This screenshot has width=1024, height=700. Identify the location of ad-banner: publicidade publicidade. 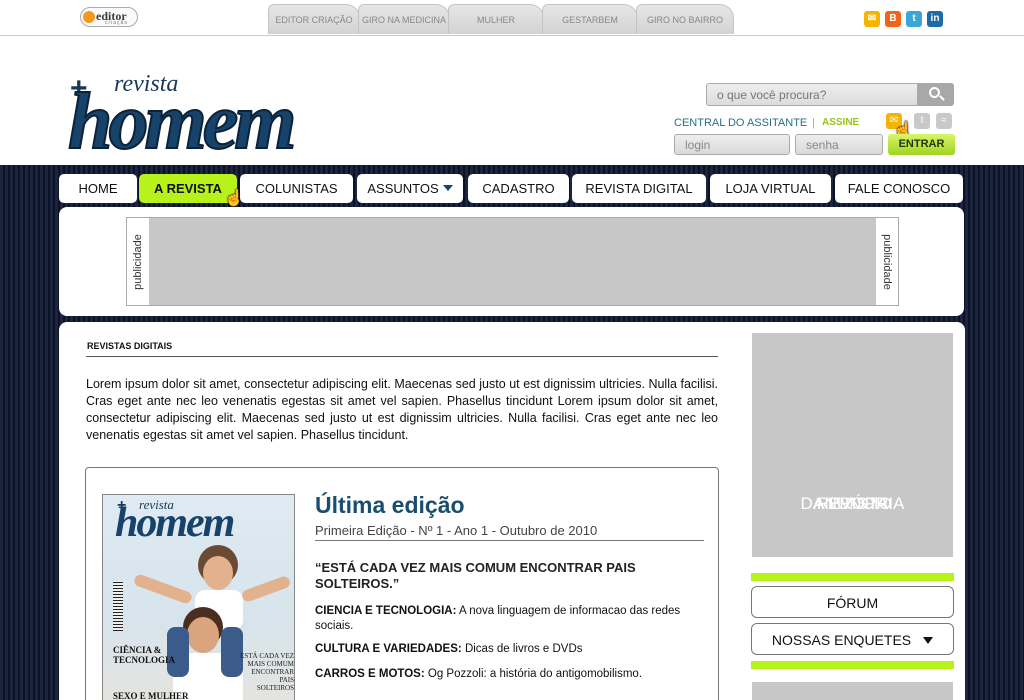
(512, 261).